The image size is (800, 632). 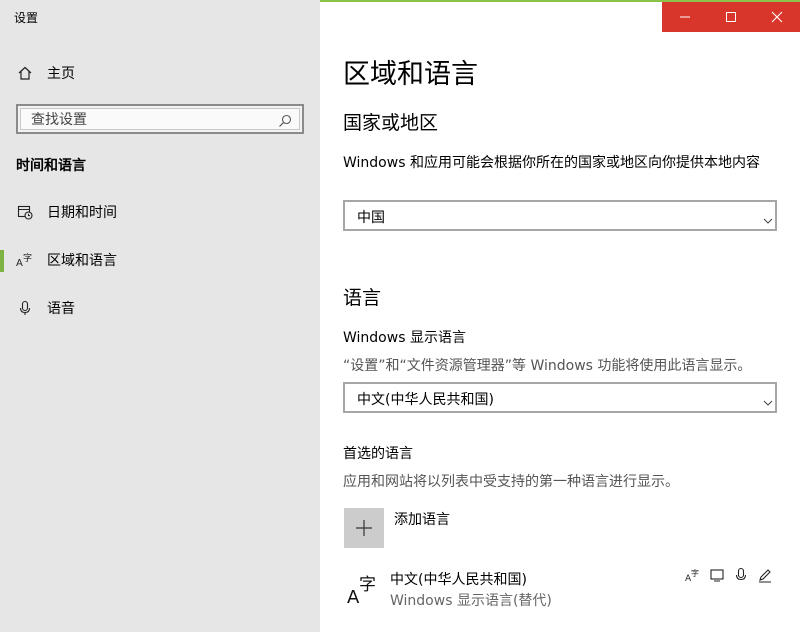 What do you see at coordinates (560, 215) in the screenshot?
I see `country-select: 中国` at bounding box center [560, 215].